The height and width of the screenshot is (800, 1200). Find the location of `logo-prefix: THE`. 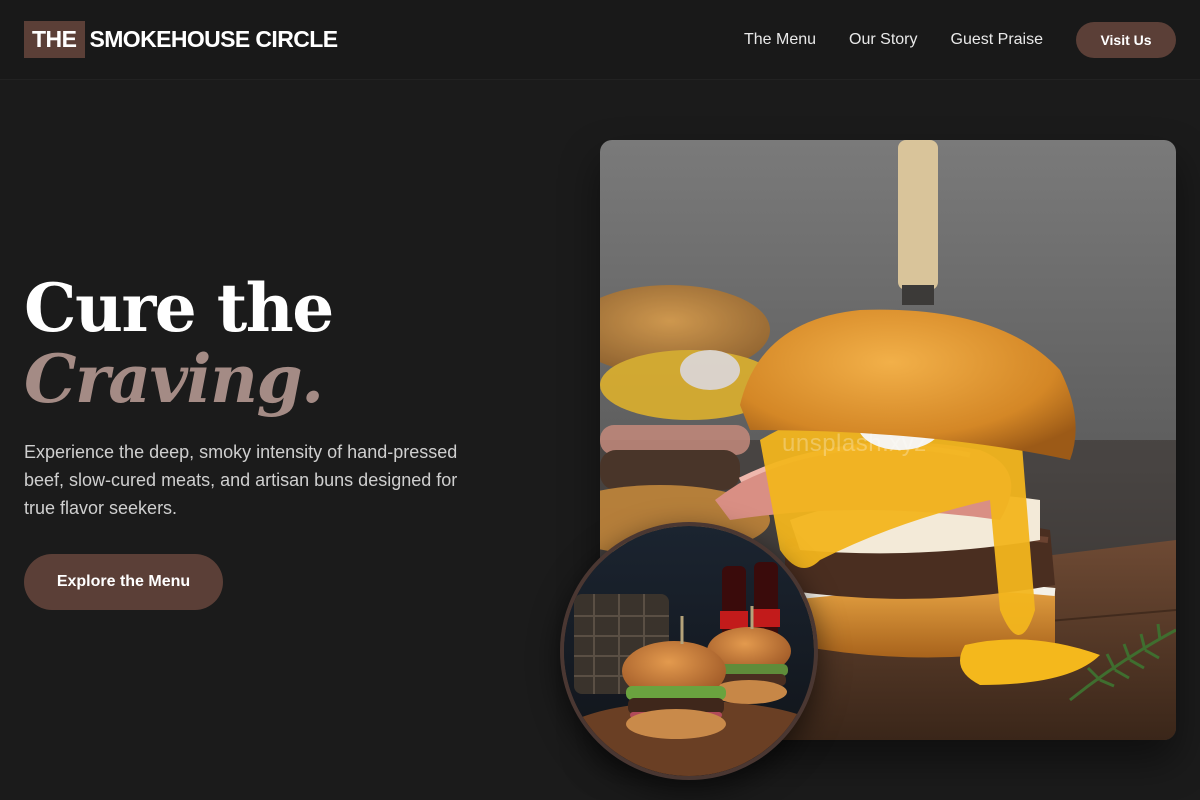

logo-prefix: THE is located at coordinates (54, 39).